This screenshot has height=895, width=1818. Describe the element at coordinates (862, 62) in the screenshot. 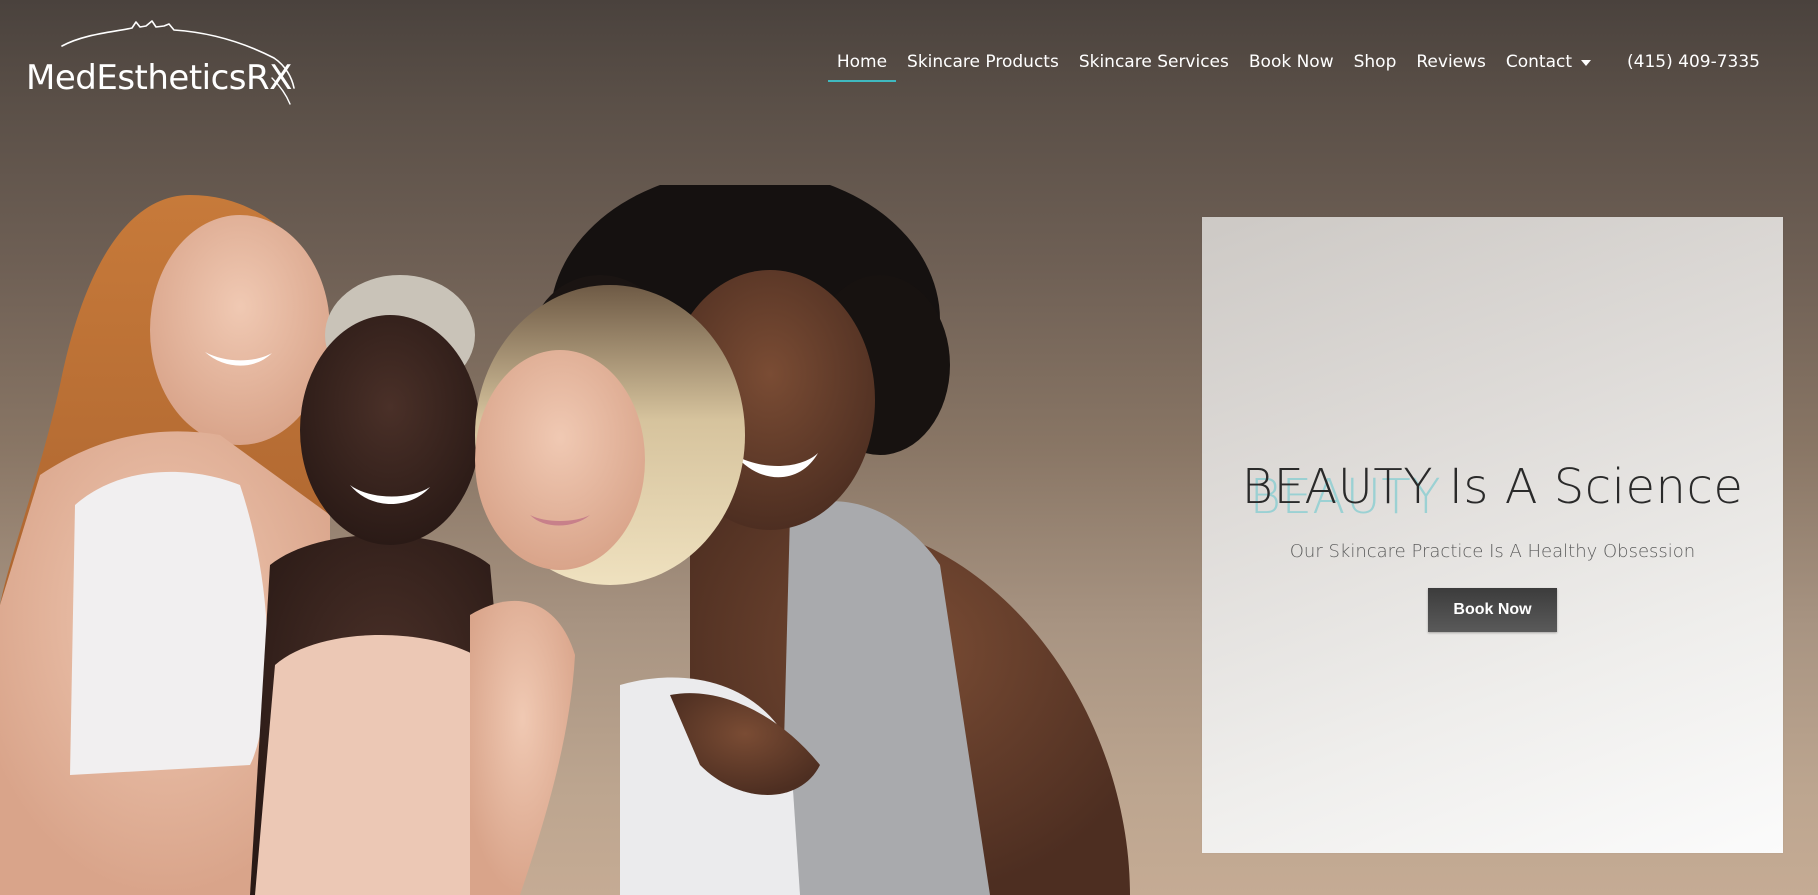

I see `nav-home-label: Home` at that location.